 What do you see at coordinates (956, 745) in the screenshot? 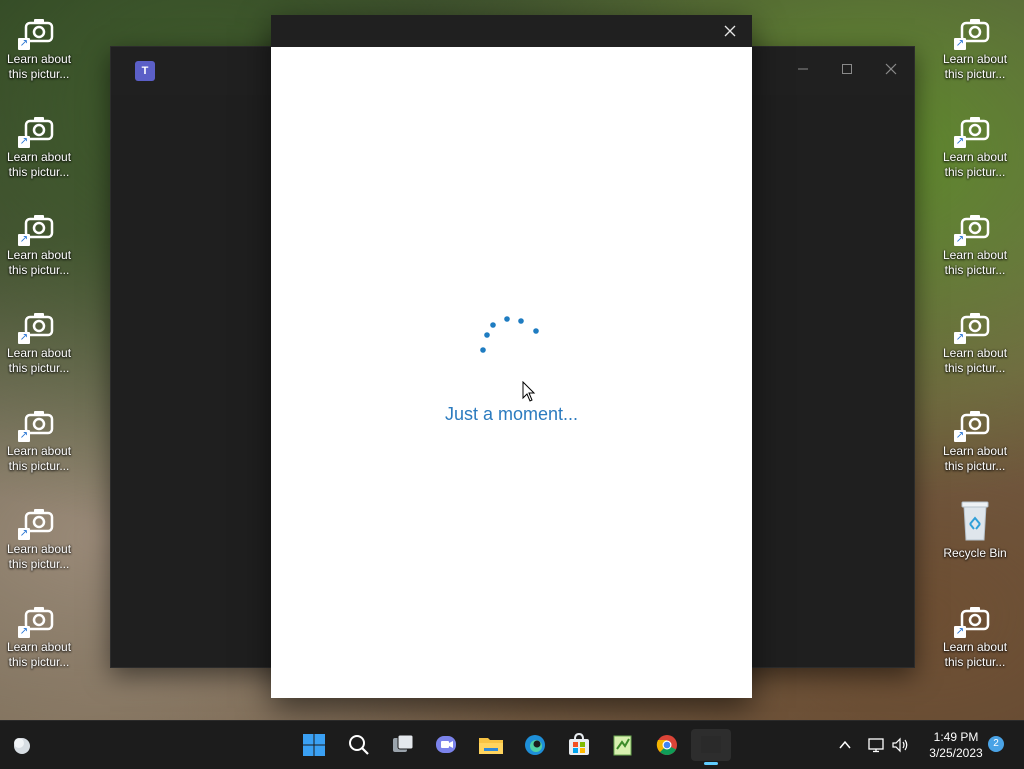
I see `clock: 1:49 PM 3/25/2023` at bounding box center [956, 745].